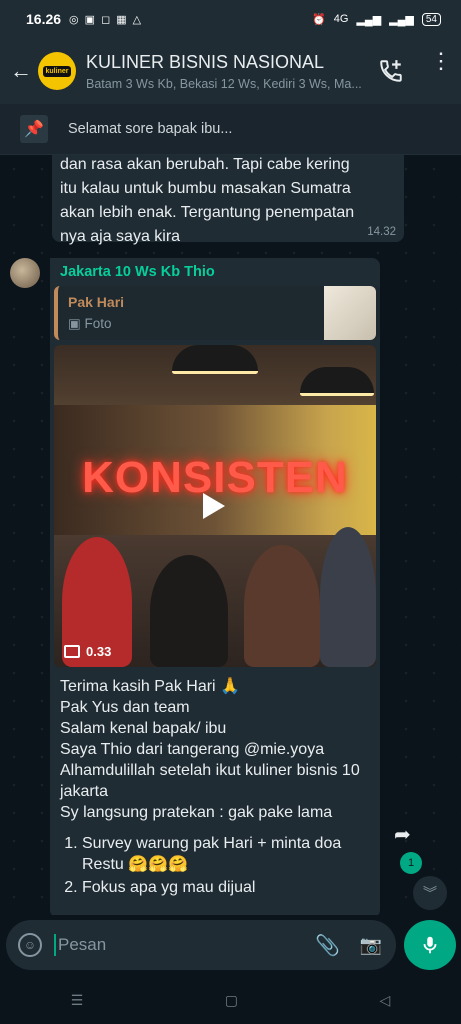 The width and height of the screenshot is (461, 1024). What do you see at coordinates (34, 129) in the screenshot?
I see `pin-icon: 📌` at bounding box center [34, 129].